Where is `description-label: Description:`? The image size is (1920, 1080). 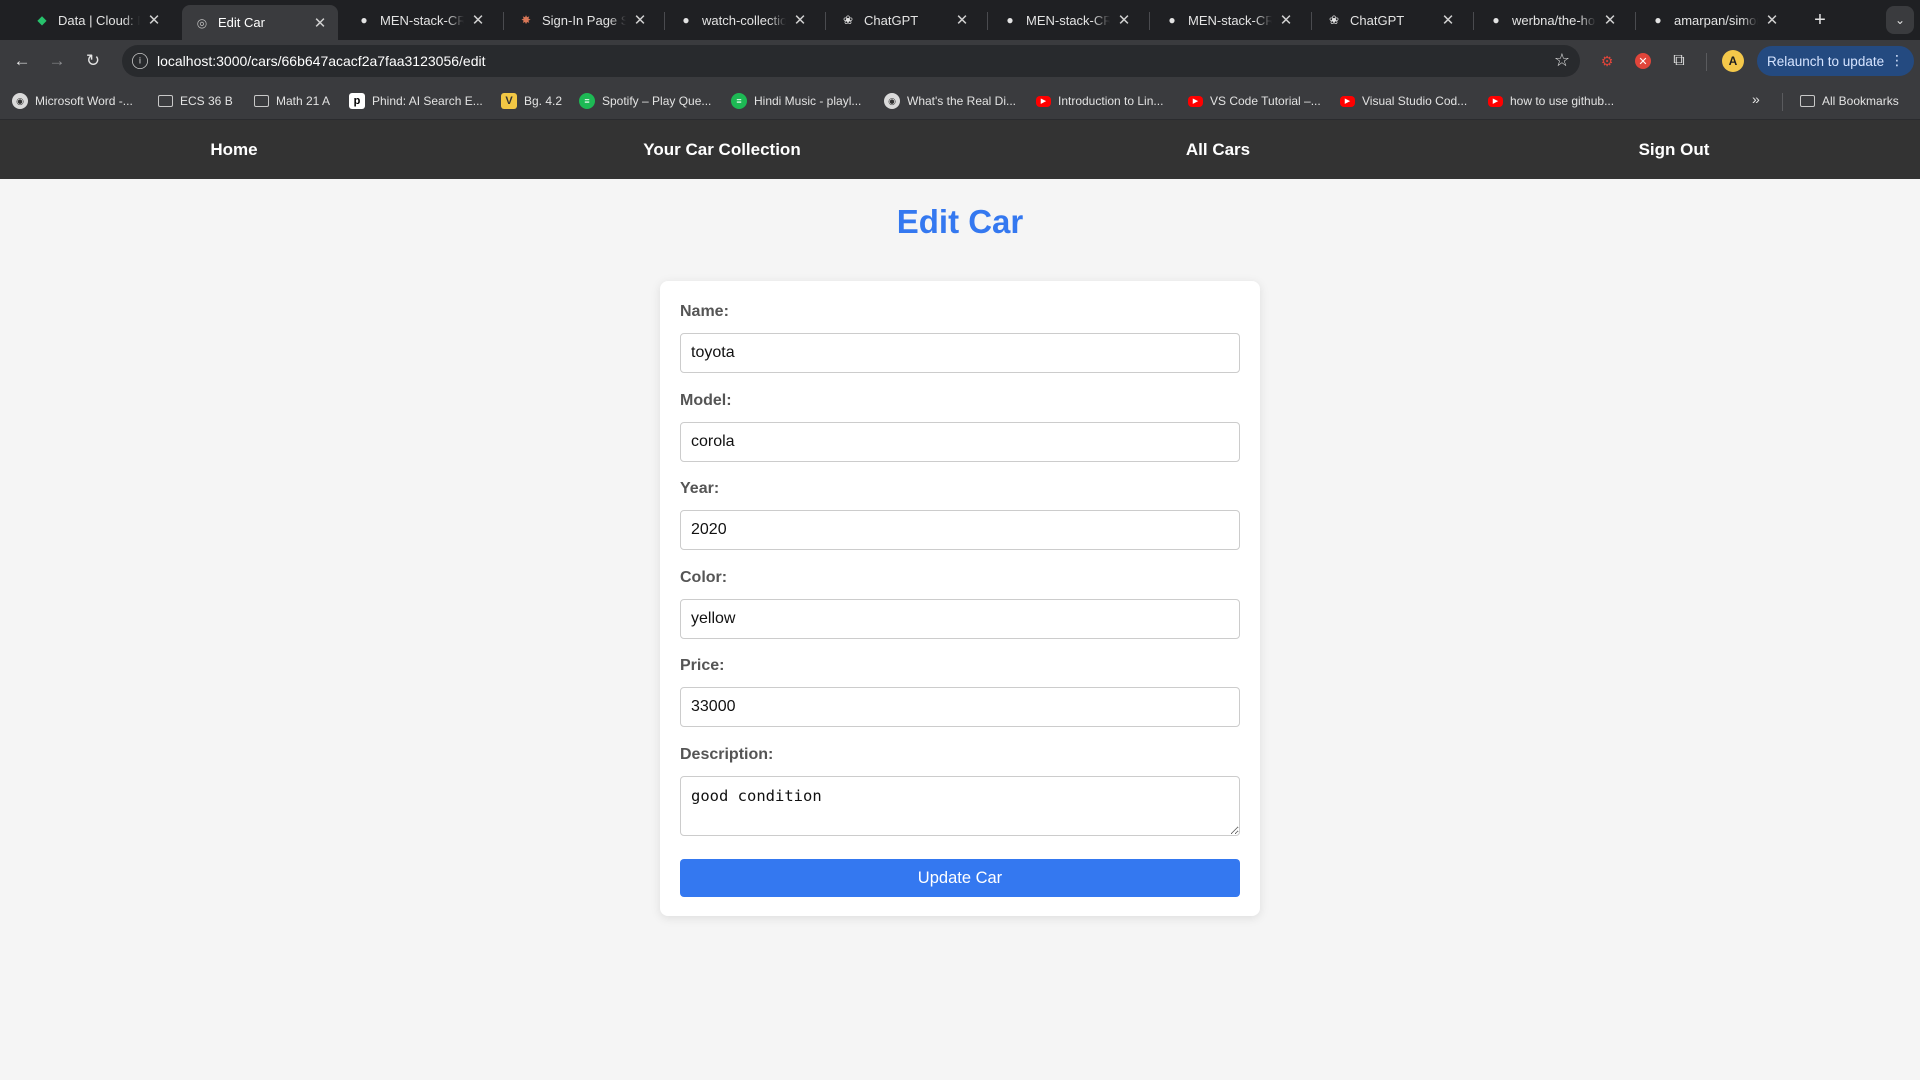 description-label: Description: is located at coordinates (727, 754).